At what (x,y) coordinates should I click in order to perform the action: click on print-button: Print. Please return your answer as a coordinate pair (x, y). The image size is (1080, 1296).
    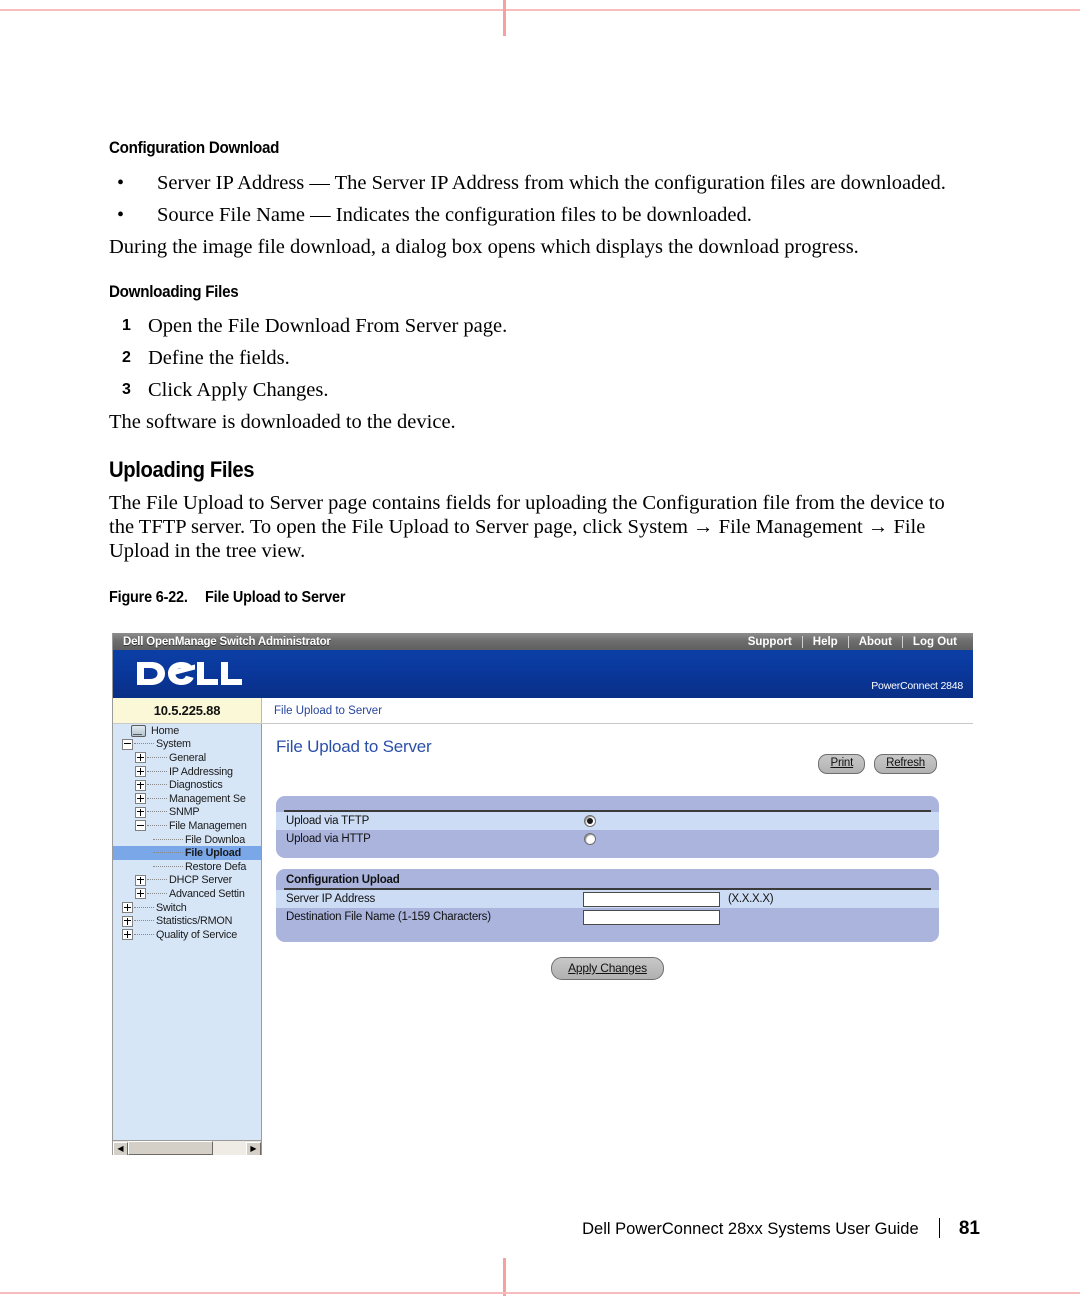
    Looking at the image, I should click on (842, 764).